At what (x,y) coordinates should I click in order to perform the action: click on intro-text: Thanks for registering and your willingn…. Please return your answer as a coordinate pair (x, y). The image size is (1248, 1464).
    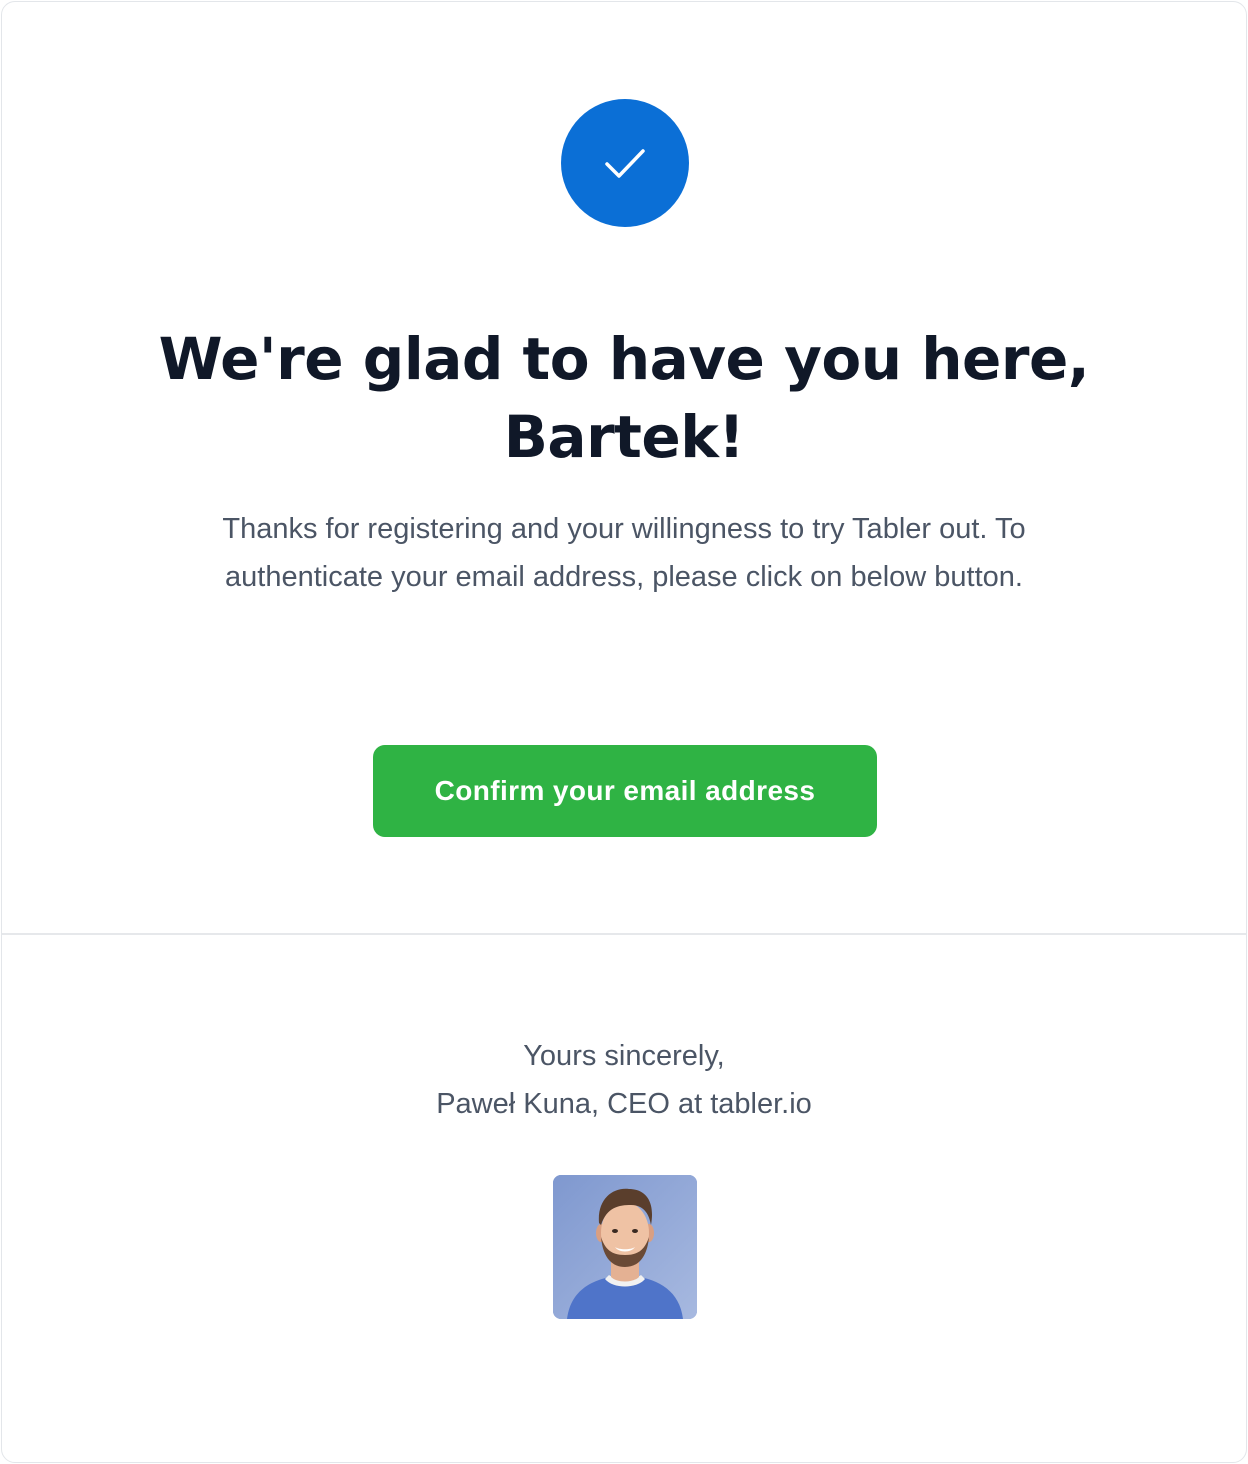
    Looking at the image, I should click on (624, 553).